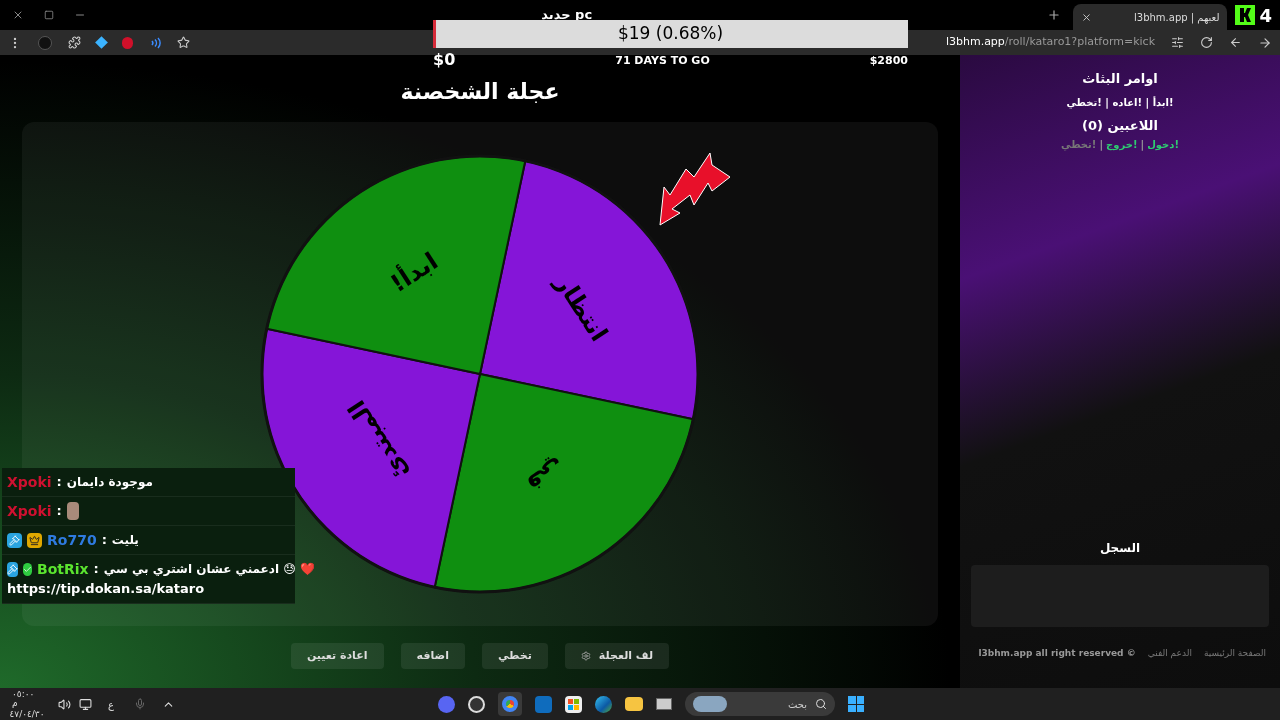  I want to click on crown-badge-icon, so click(34, 540).